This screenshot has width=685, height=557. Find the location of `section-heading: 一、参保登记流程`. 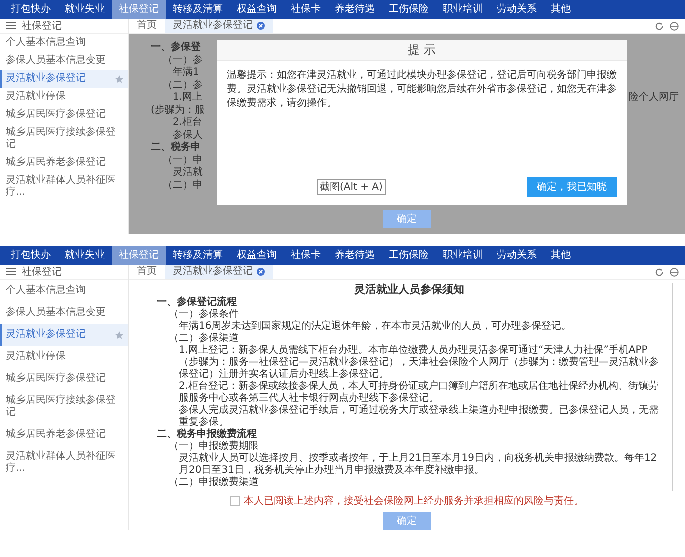

section-heading: 一、参保登记流程 is located at coordinates (197, 302).